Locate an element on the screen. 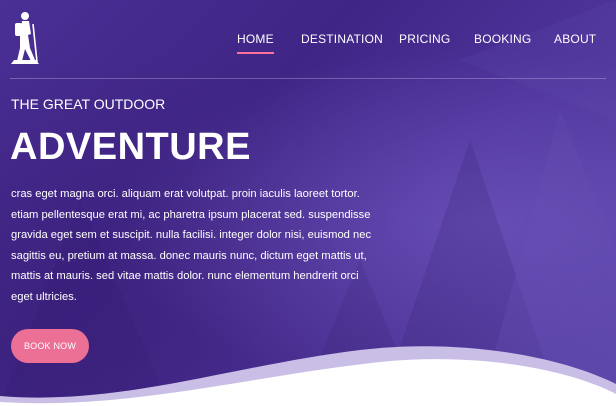 This screenshot has width=616, height=406. nav-divider is located at coordinates (308, 78).